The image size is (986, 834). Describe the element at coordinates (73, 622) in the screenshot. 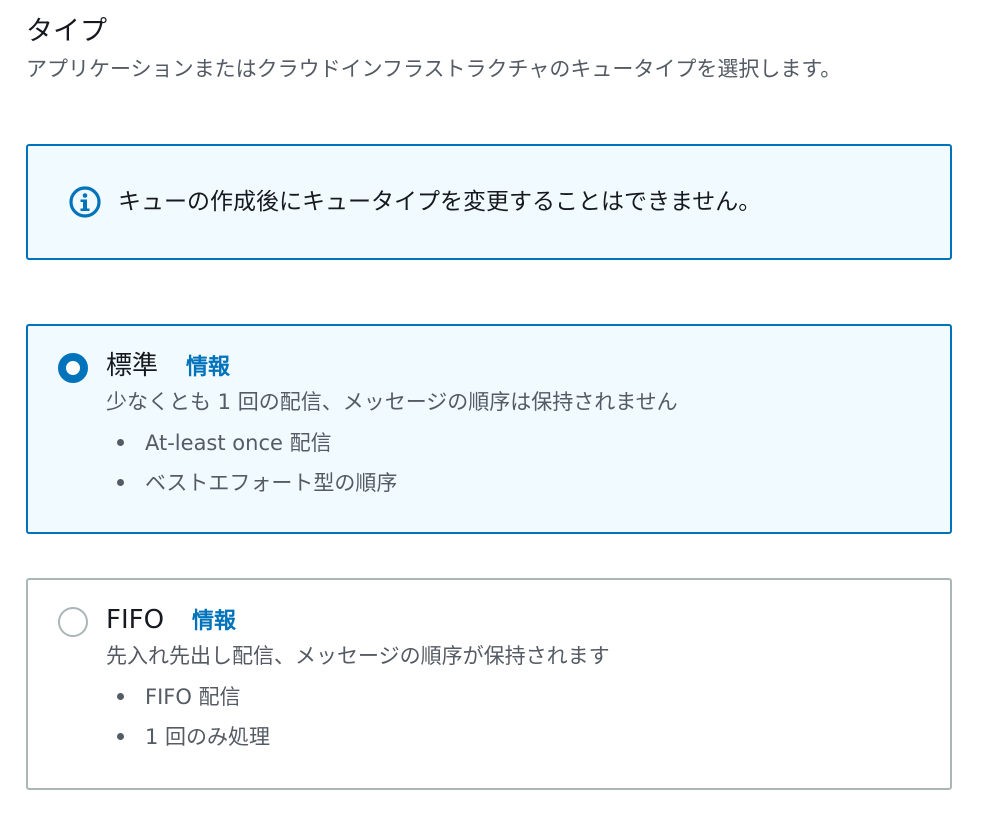

I see `fifo-radio-button` at that location.